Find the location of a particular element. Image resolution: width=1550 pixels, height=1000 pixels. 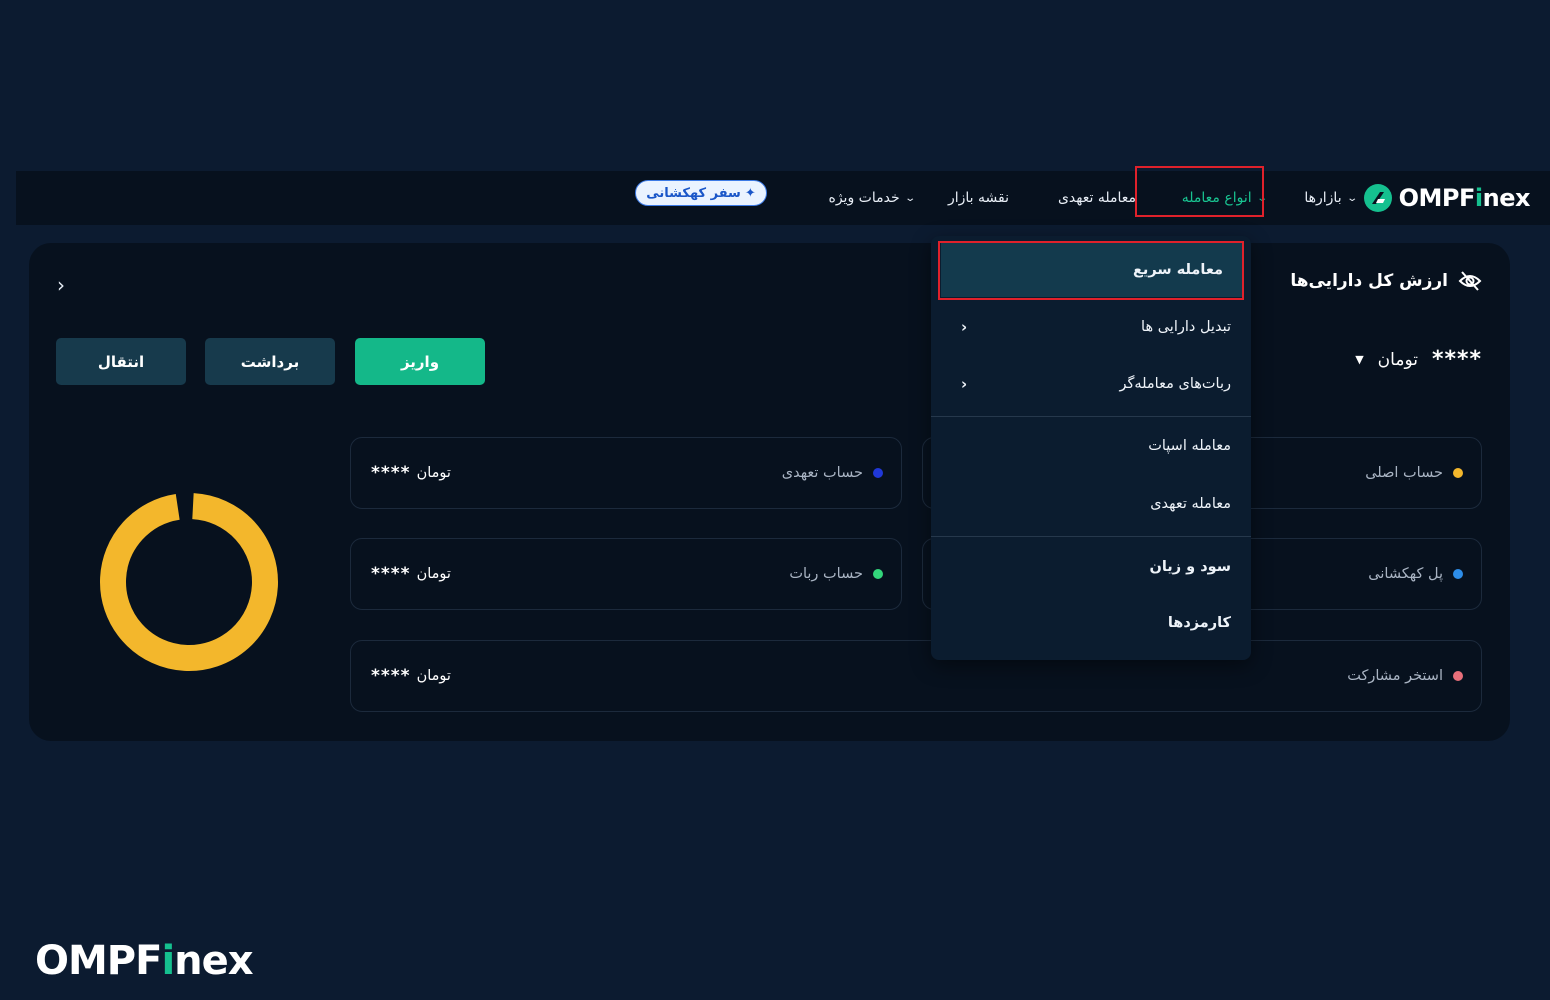

menu-item-label: معامله تعهدی is located at coordinates (1190, 504).